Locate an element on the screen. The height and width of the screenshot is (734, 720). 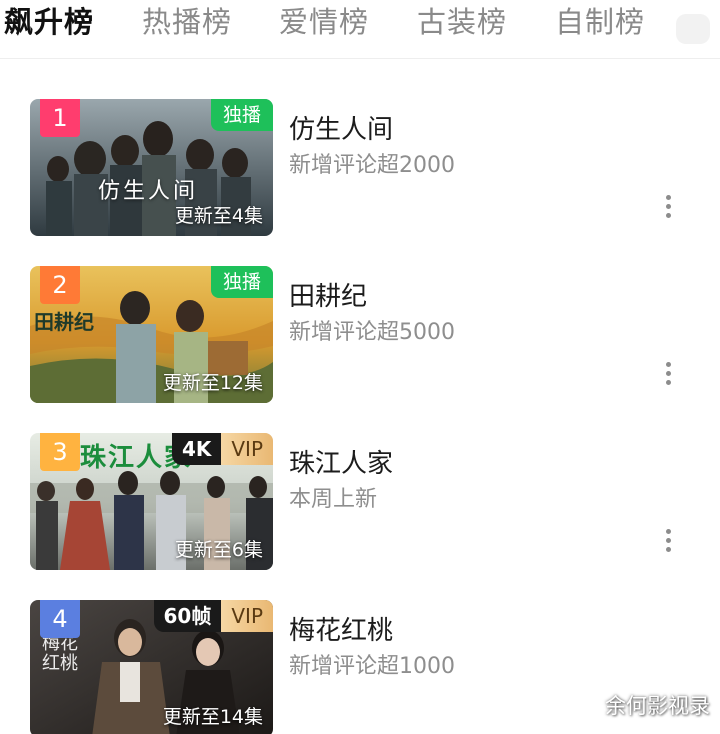
tabs-fade-overlay is located at coordinates (690, 28).